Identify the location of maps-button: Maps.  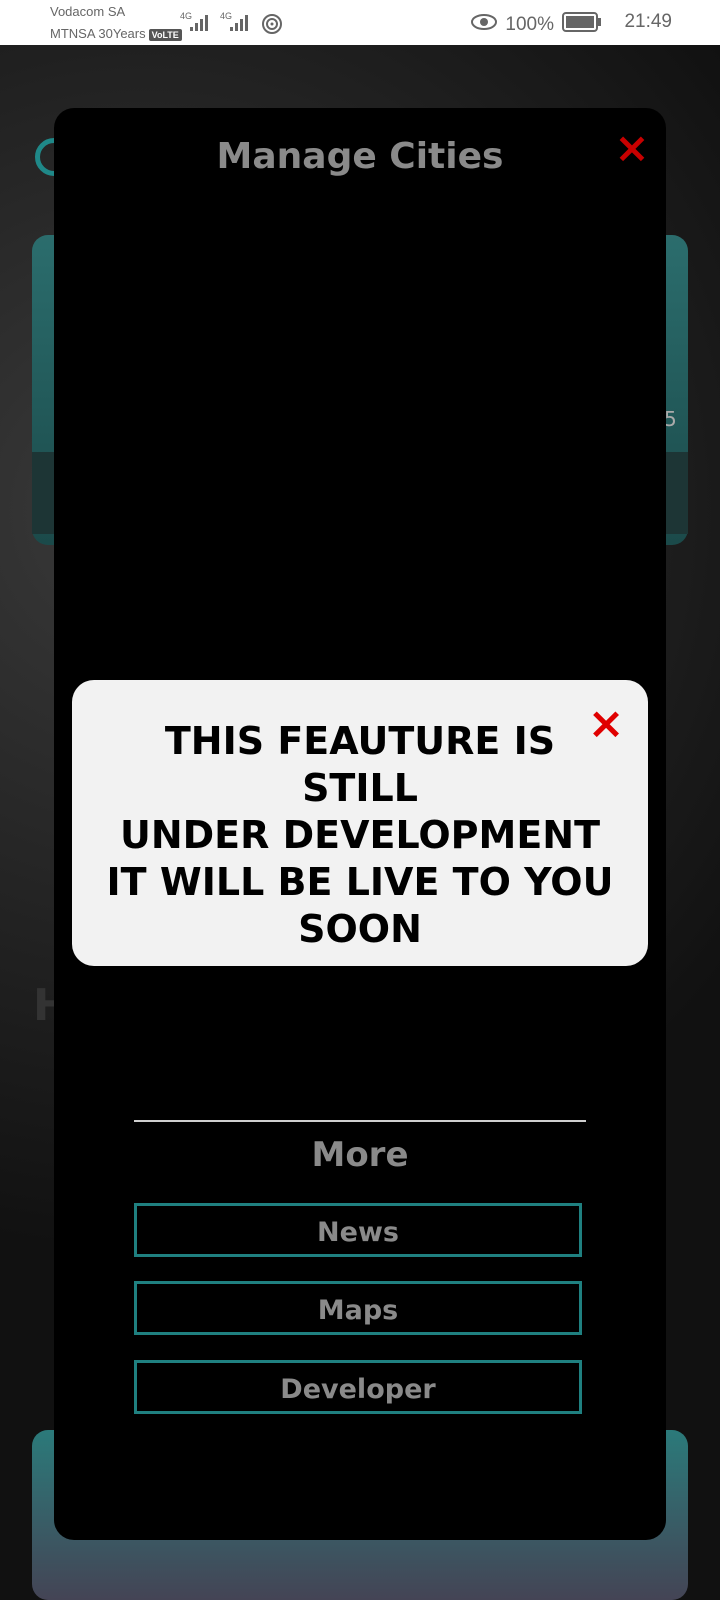
(358, 1308).